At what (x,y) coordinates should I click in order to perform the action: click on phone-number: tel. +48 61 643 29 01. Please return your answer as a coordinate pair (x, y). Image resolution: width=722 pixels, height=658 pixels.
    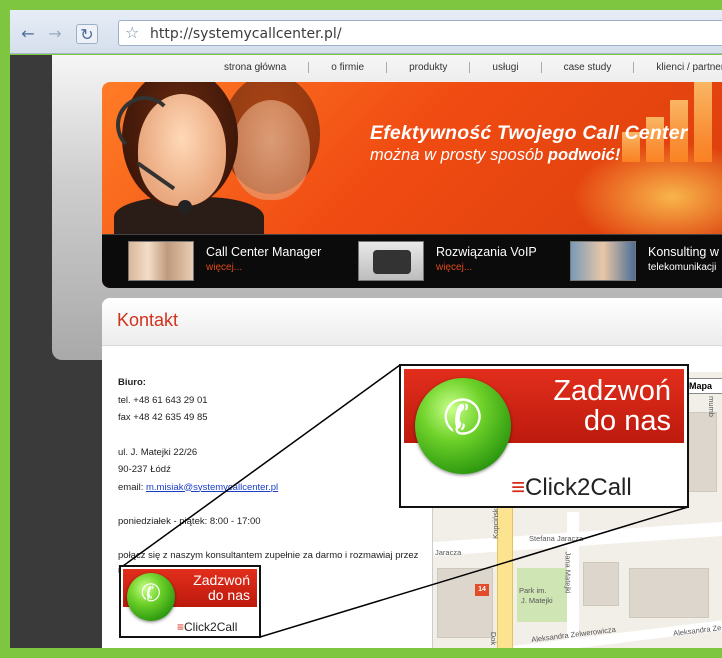
    Looking at the image, I should click on (163, 400).